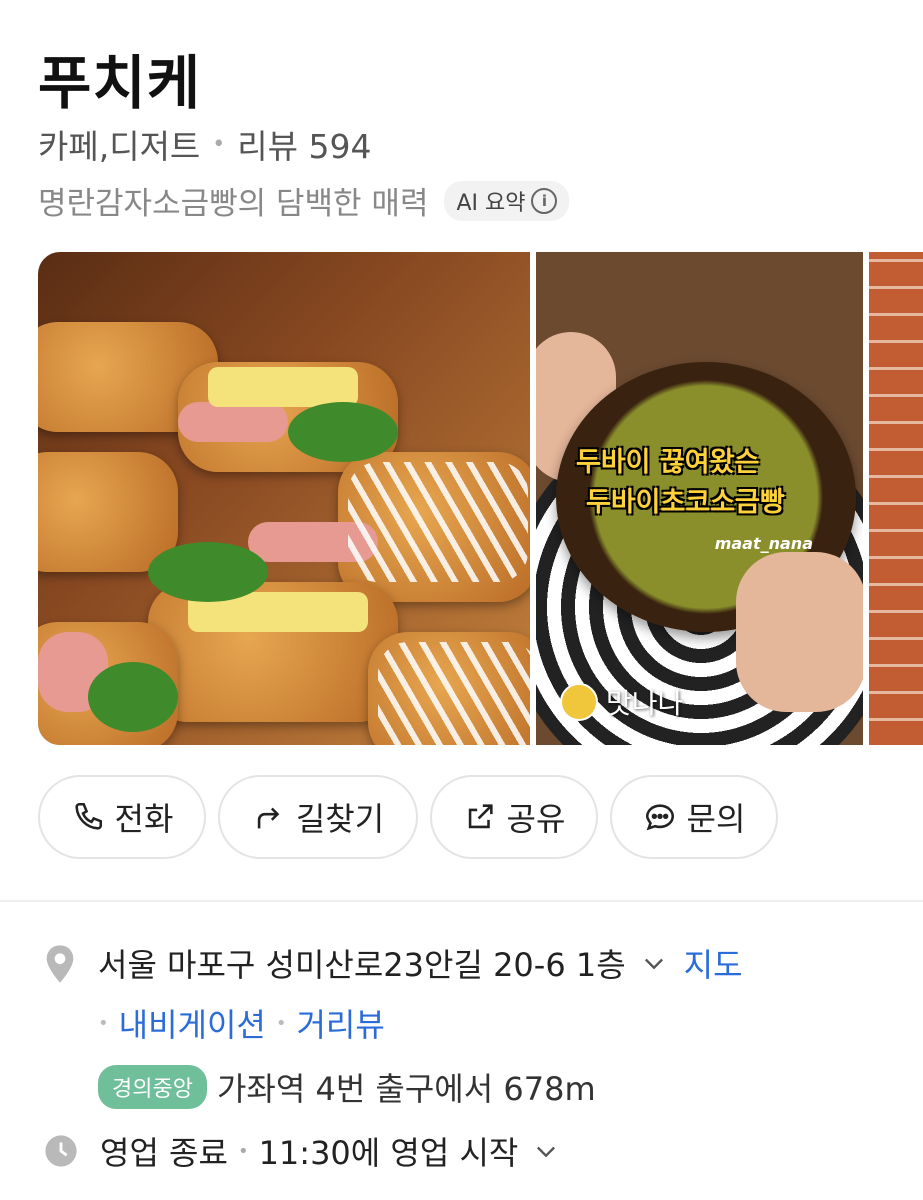 Image resolution: width=923 pixels, height=1200 pixels. I want to click on info-icon: i, so click(544, 200).